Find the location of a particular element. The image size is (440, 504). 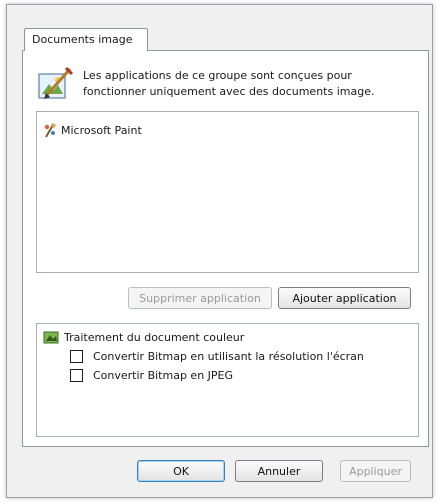

list-item: Microsoft Paint is located at coordinates (92, 130).